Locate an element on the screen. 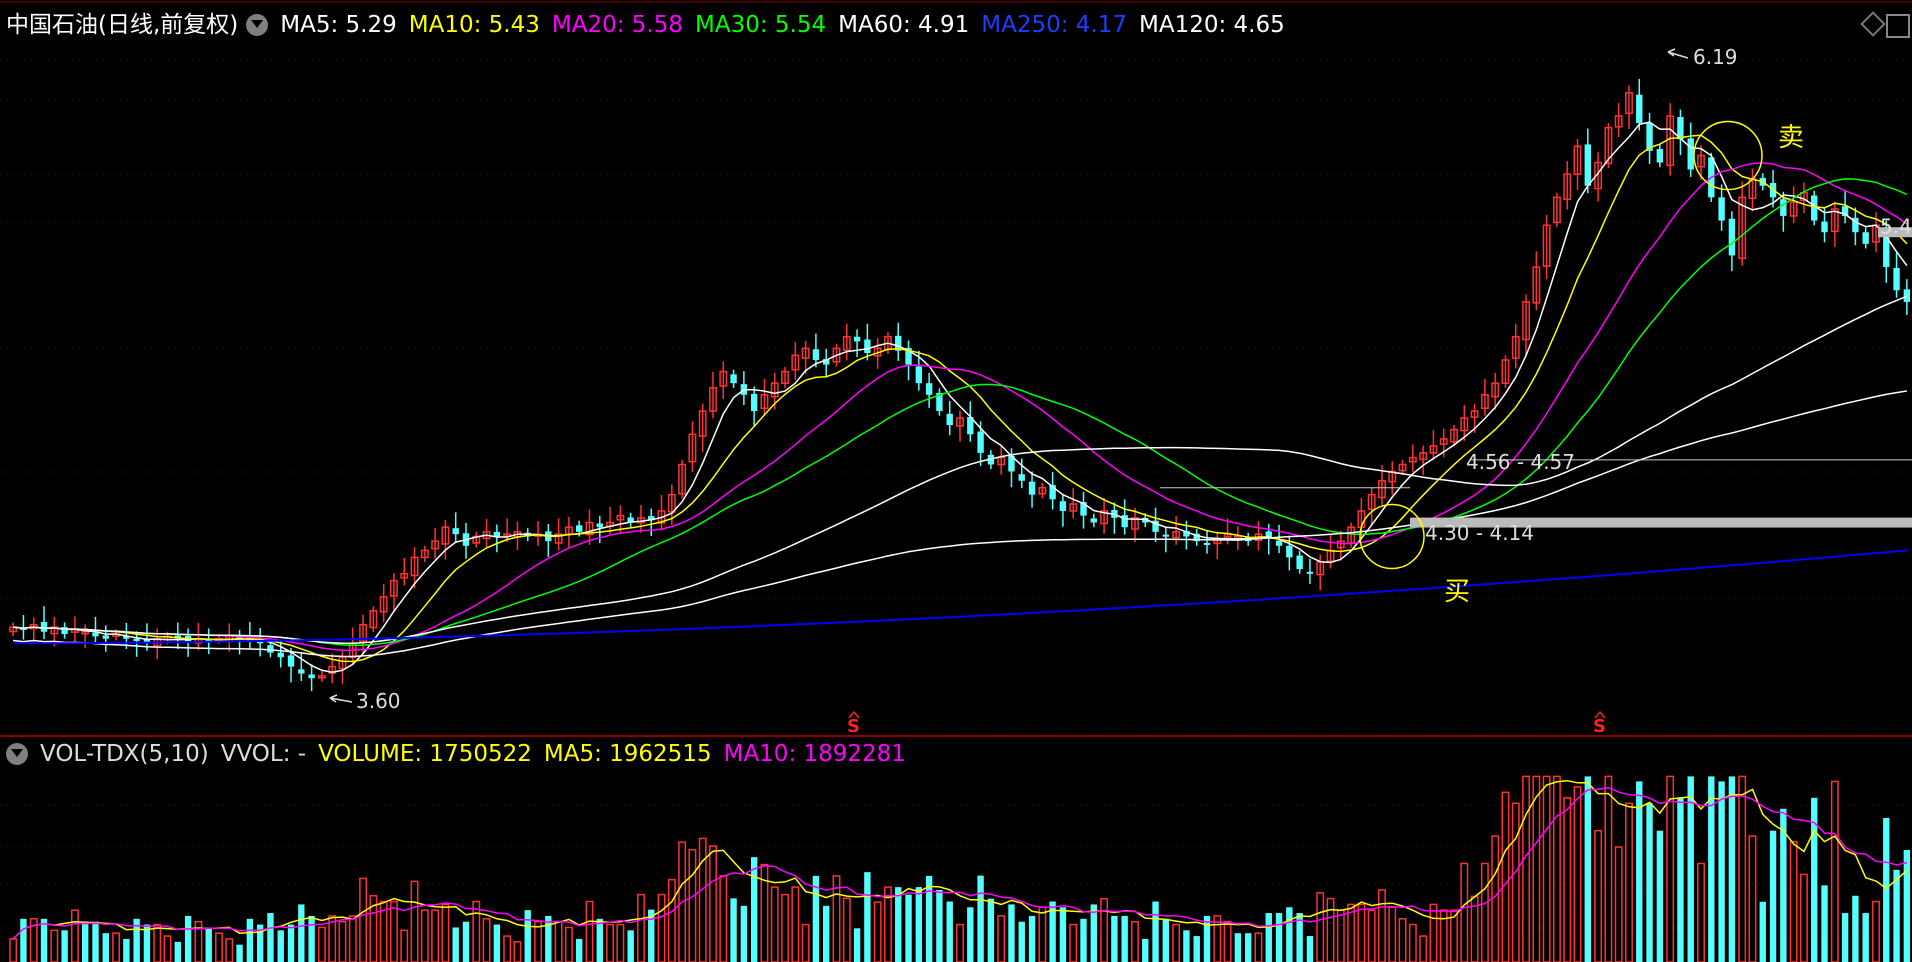 The width and height of the screenshot is (1912, 962). low-label: 3.60 is located at coordinates (378, 701).